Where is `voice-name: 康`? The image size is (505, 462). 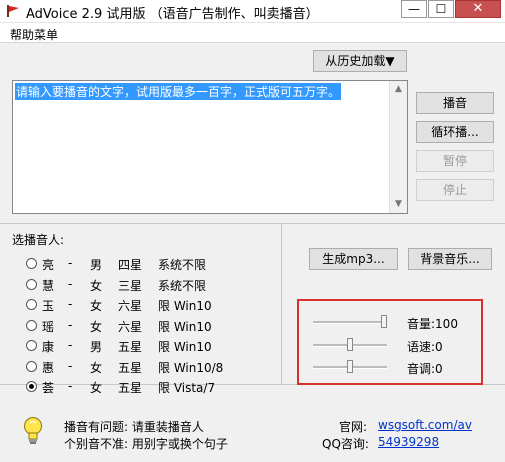
voice-name: 康 is located at coordinates (48, 347).